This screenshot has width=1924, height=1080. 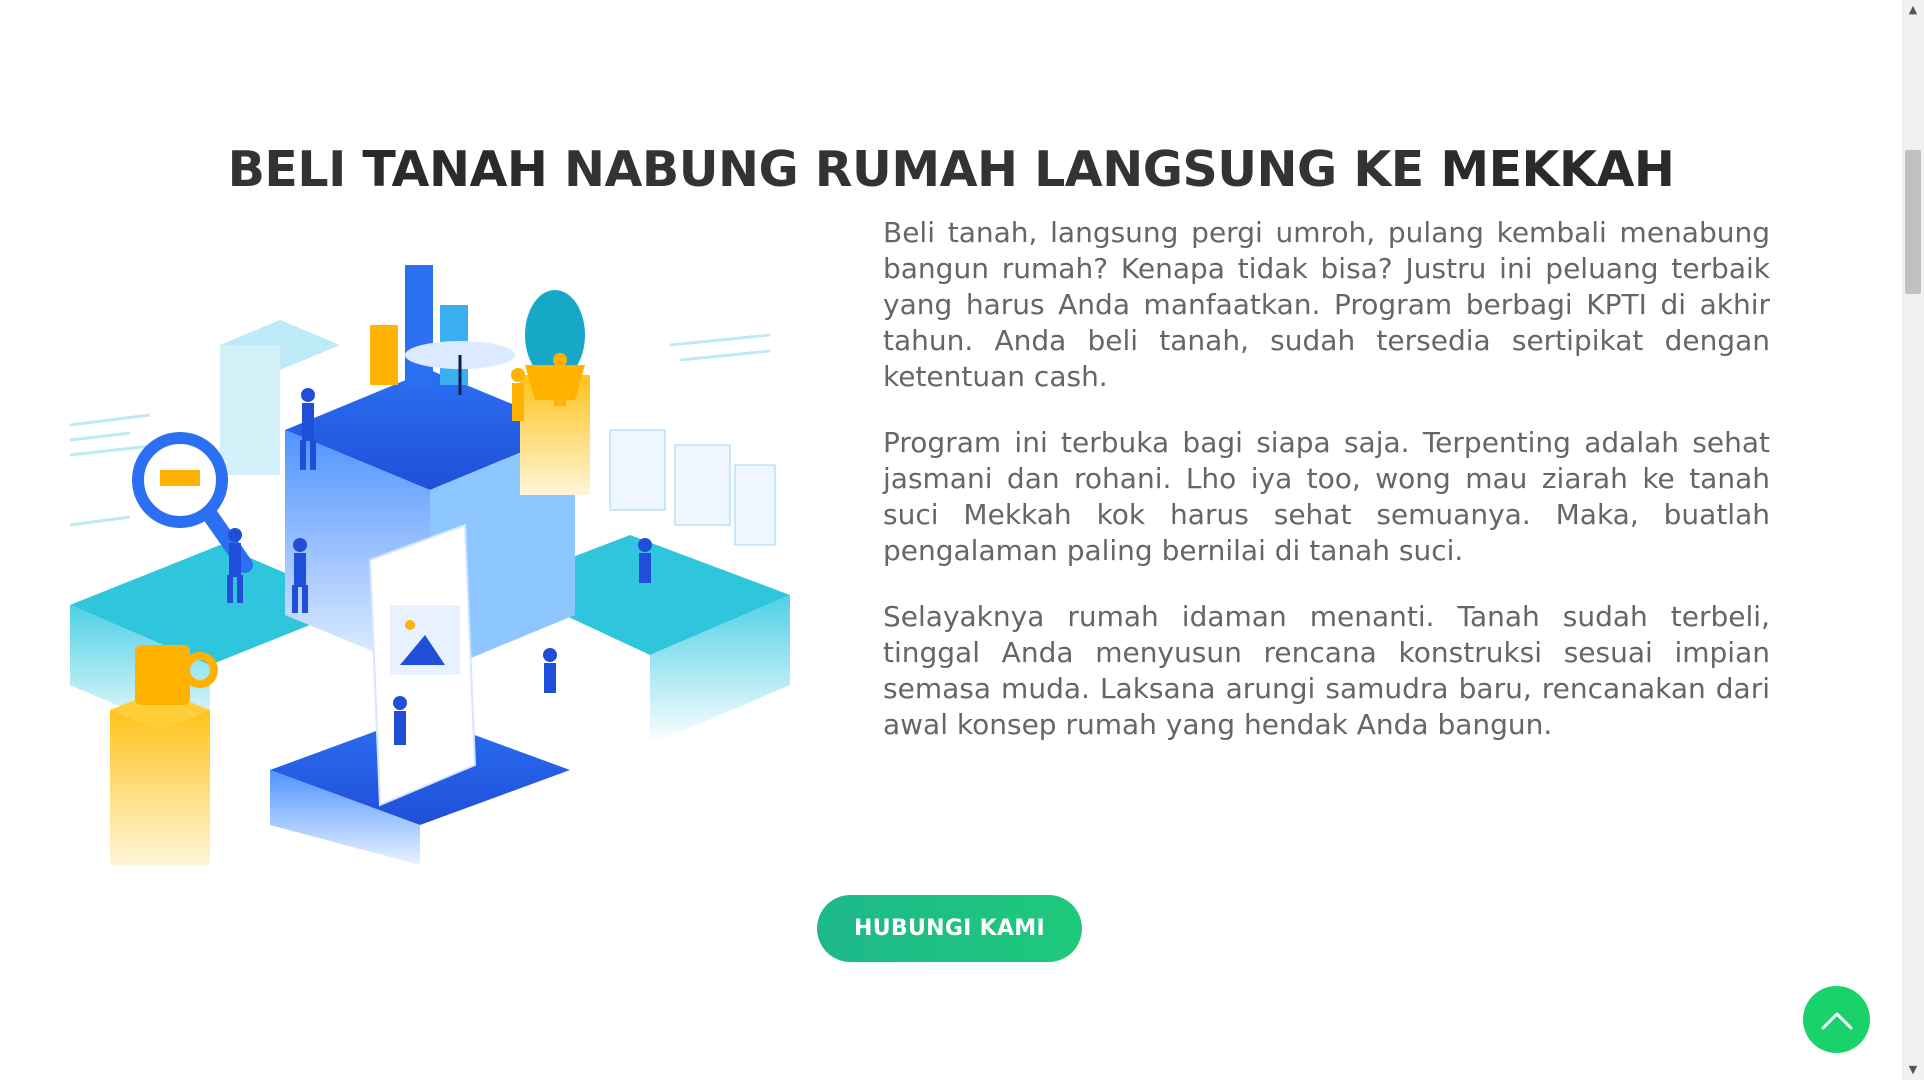 I want to click on scrollbar-thumb, so click(x=1913, y=222).